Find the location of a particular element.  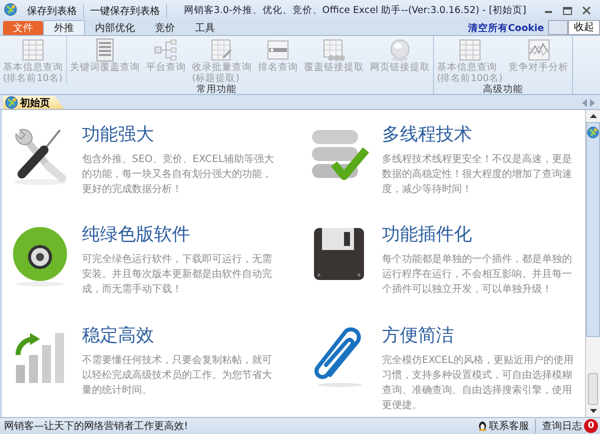

table-pen-icon is located at coordinates (222, 50).